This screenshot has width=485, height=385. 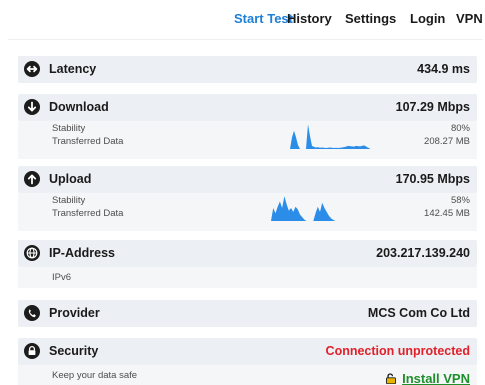 I want to click on upload-transferred-label: Transferred Data, so click(x=88, y=213).